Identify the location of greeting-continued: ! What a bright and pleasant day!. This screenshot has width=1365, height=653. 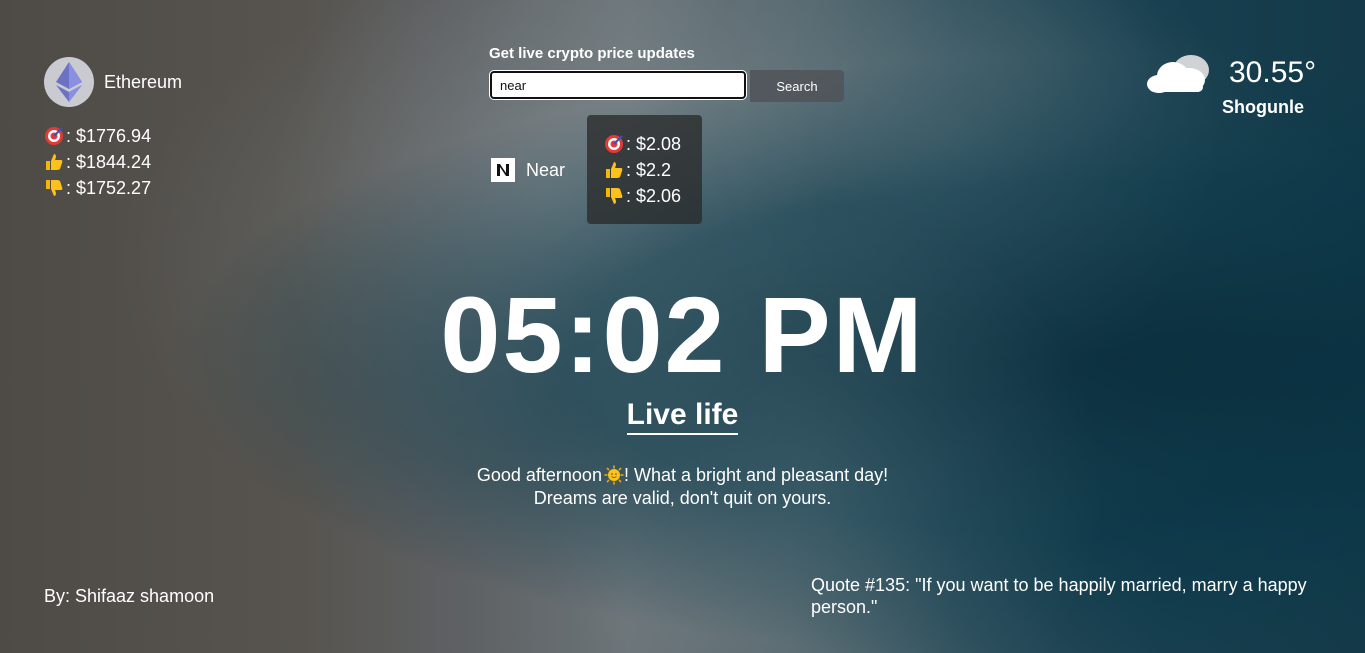
(756, 475).